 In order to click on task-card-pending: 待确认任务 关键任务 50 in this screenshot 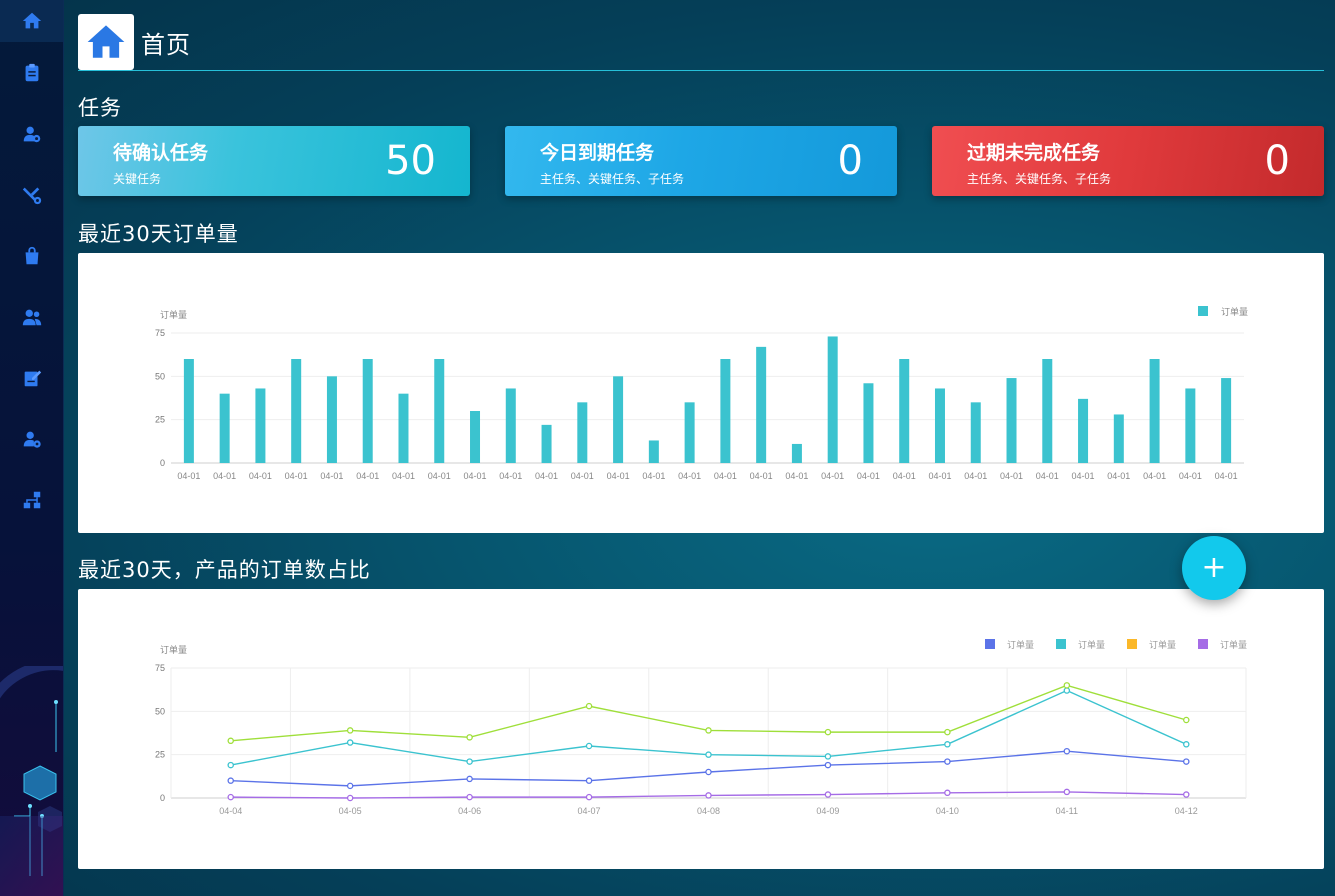, I will do `click(274, 161)`.